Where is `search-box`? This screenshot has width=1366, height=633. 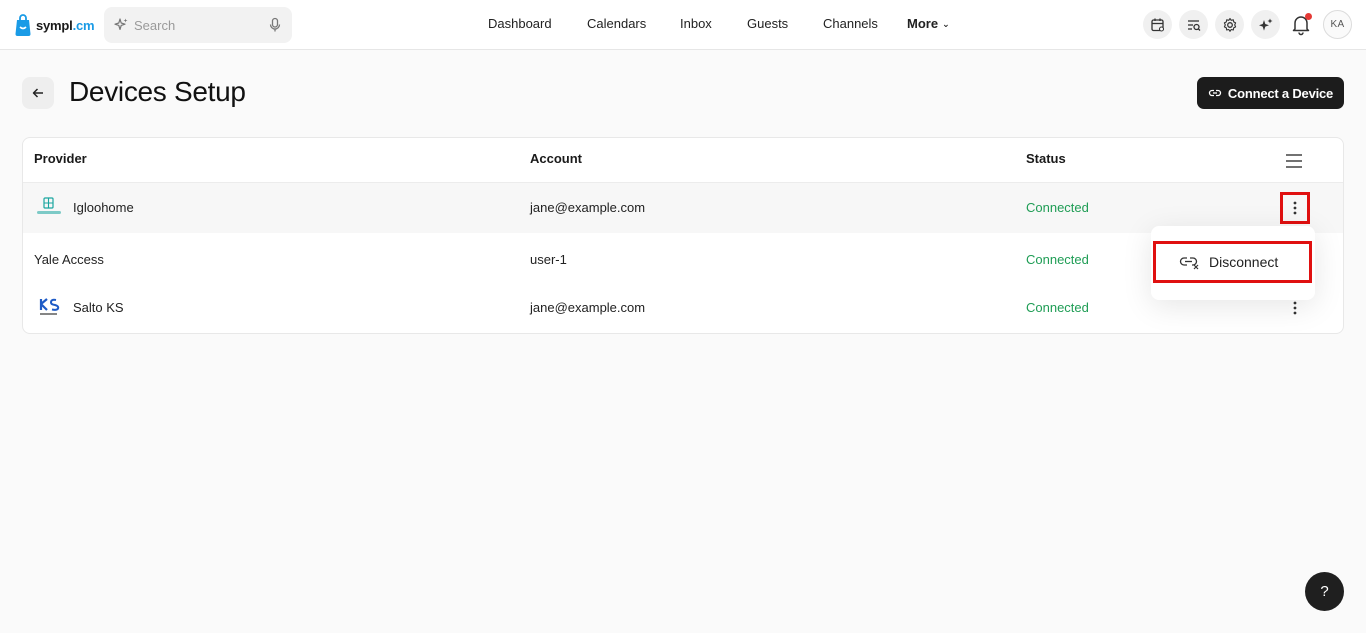
search-box is located at coordinates (198, 25).